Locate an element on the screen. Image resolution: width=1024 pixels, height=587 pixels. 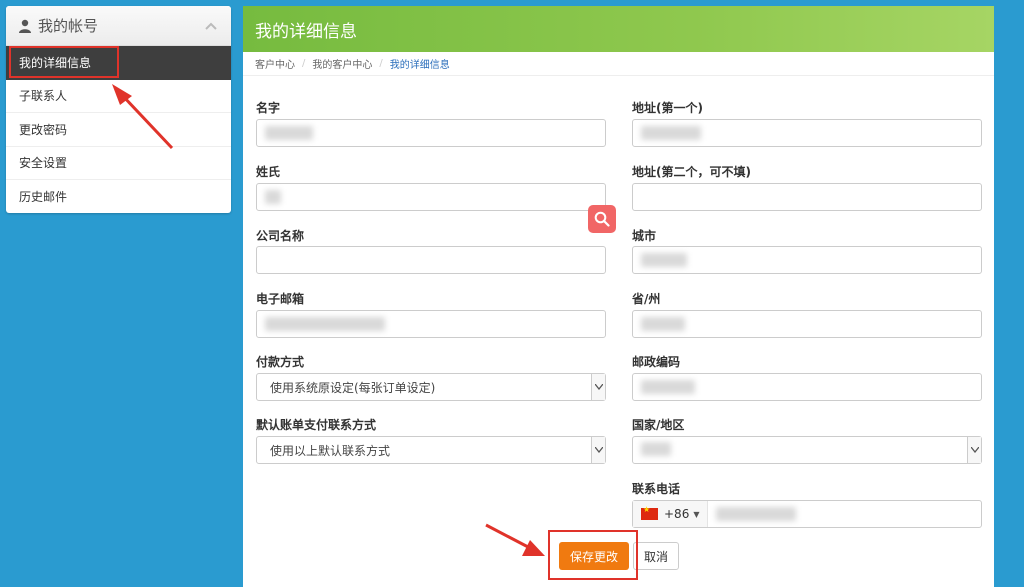
payment-method-label: 付款方式 is located at coordinates (280, 362).